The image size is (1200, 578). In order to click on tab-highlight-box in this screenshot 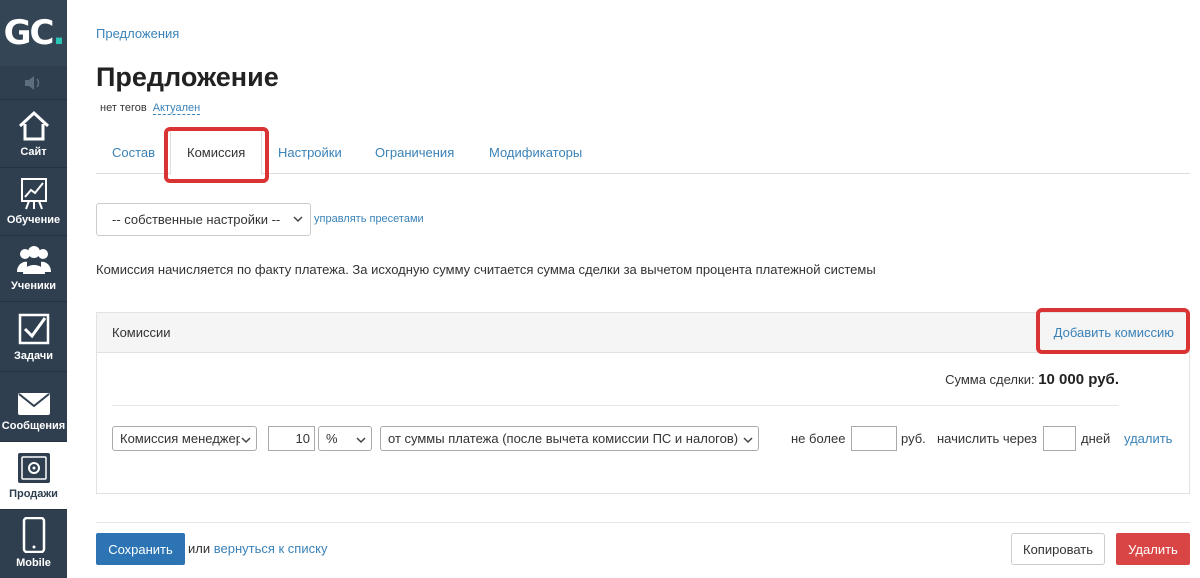, I will do `click(216, 155)`.